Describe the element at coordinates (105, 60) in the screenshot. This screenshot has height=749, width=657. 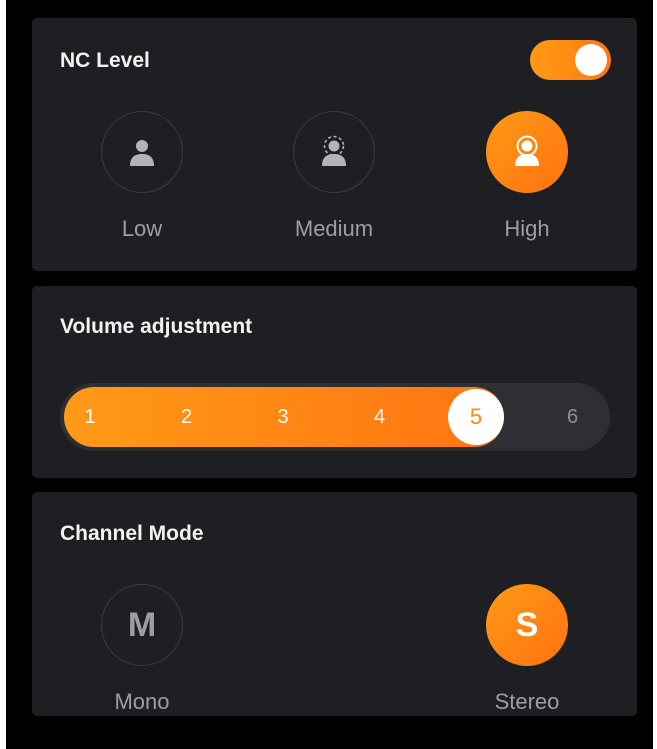
I see `nc-level-title: NC Level` at that location.